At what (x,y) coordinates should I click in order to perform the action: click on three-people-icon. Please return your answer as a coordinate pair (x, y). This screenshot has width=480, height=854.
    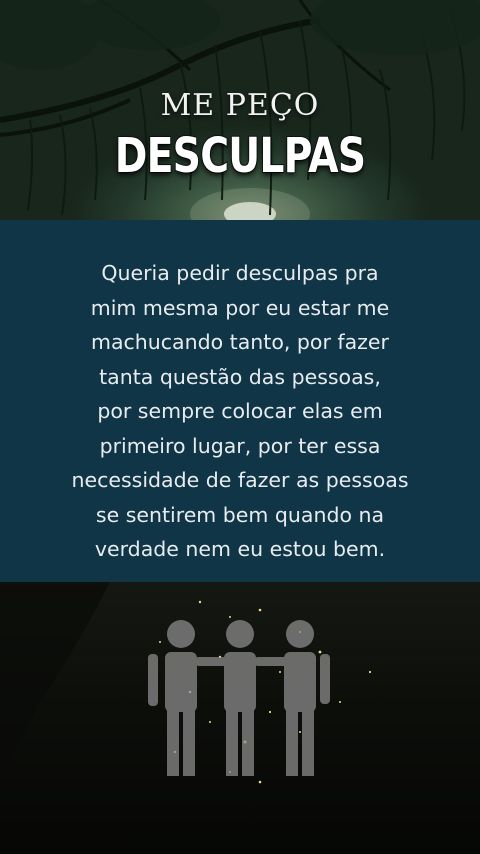
    Looking at the image, I should click on (239, 698).